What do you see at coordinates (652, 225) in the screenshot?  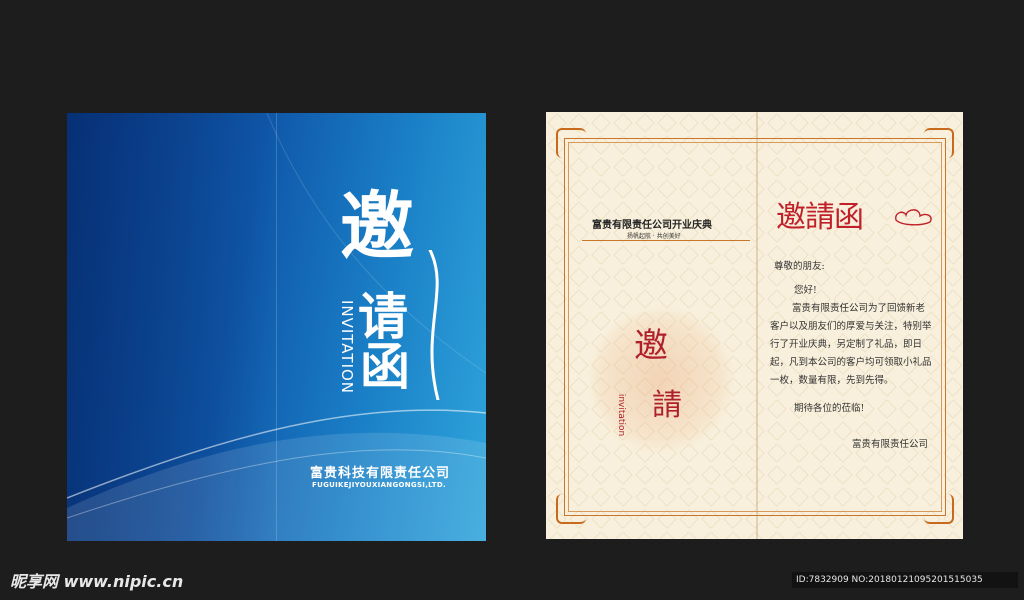 I see `event-title: 富贵有限责任公司开业庆典` at bounding box center [652, 225].